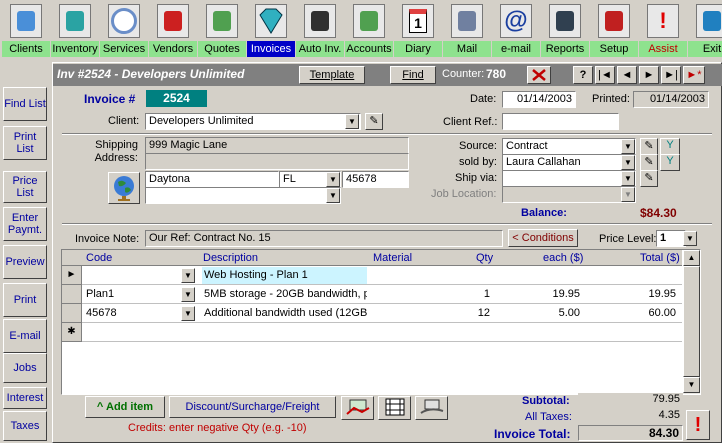 The image size is (722, 443). I want to click on source-filter-button: Y, so click(670, 146).